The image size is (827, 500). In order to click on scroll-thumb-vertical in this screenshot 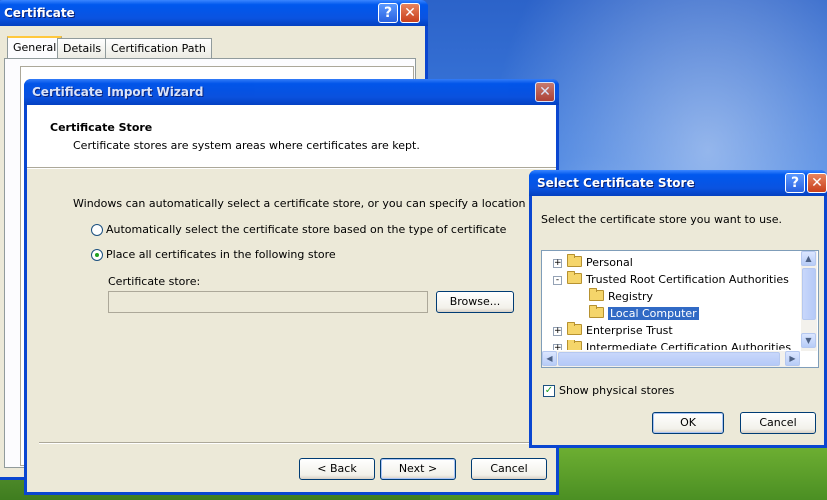, I will do `click(809, 294)`.